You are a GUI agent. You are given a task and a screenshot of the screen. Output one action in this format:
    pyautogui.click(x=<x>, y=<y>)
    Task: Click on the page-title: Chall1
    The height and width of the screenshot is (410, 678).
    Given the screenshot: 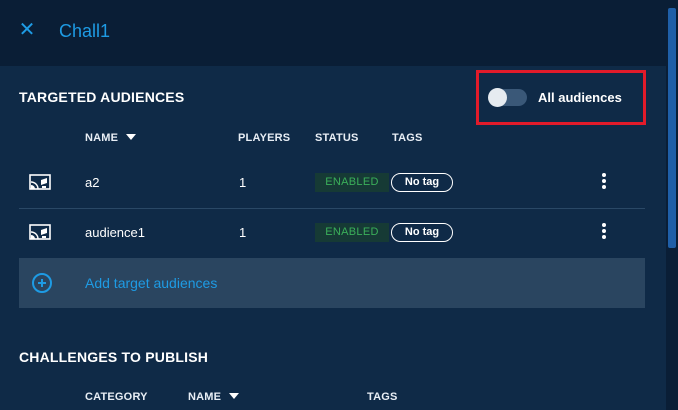 What is the action you would take?
    pyautogui.click(x=85, y=31)
    